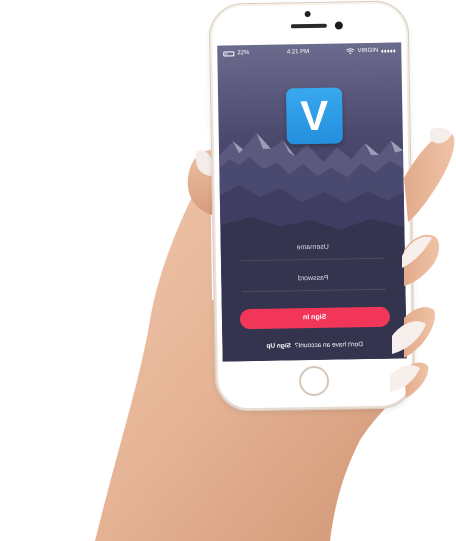  Describe the element at coordinates (229, 53) in the screenshot. I see `battery-icon` at that location.